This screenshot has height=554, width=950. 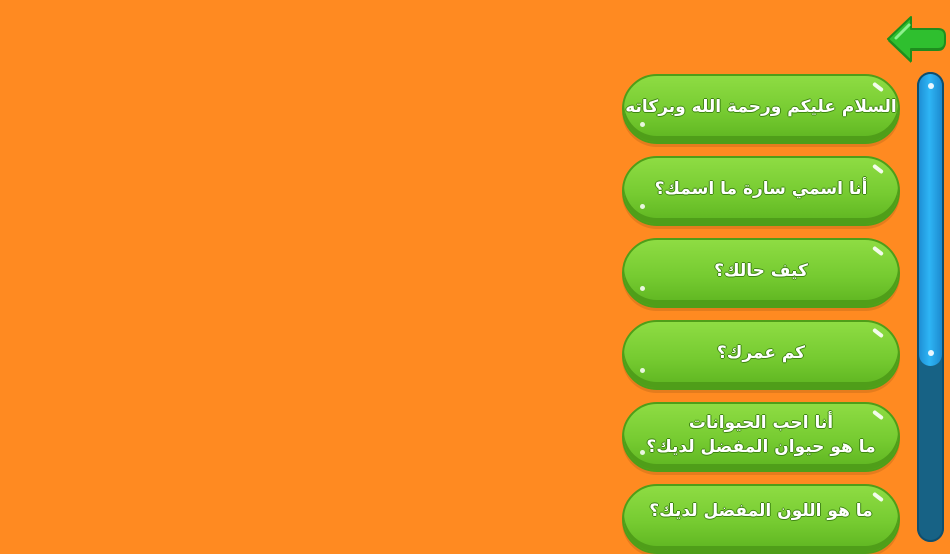 I want to click on phrase-button: أنا اسمي سارة ما اسمك؟, so click(x=761, y=191).